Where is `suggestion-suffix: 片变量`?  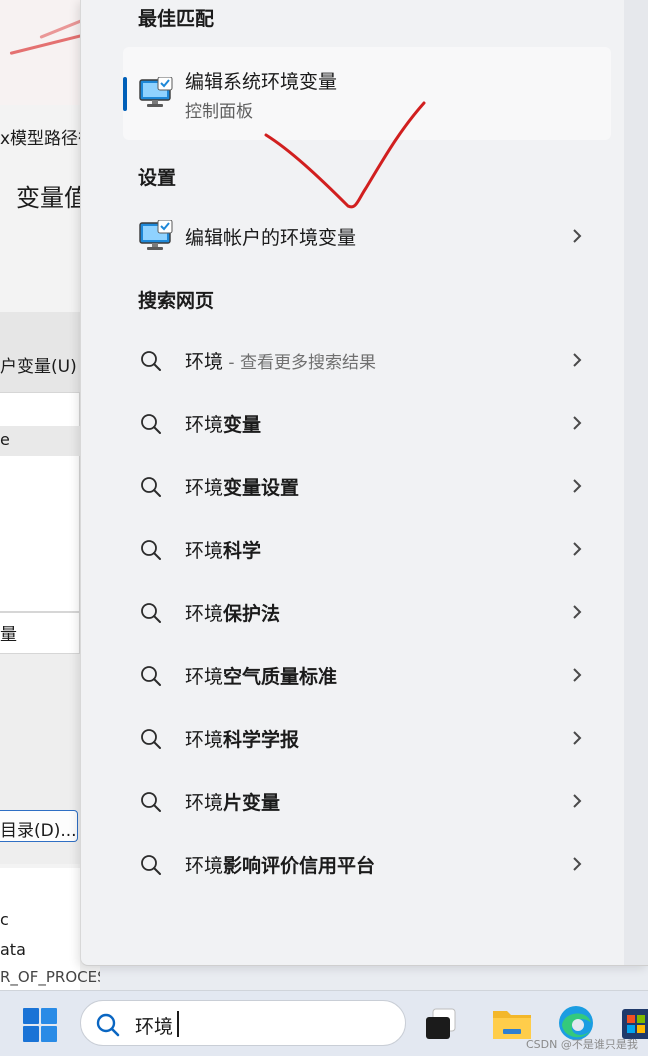
suggestion-suffix: 片变量 is located at coordinates (252, 803).